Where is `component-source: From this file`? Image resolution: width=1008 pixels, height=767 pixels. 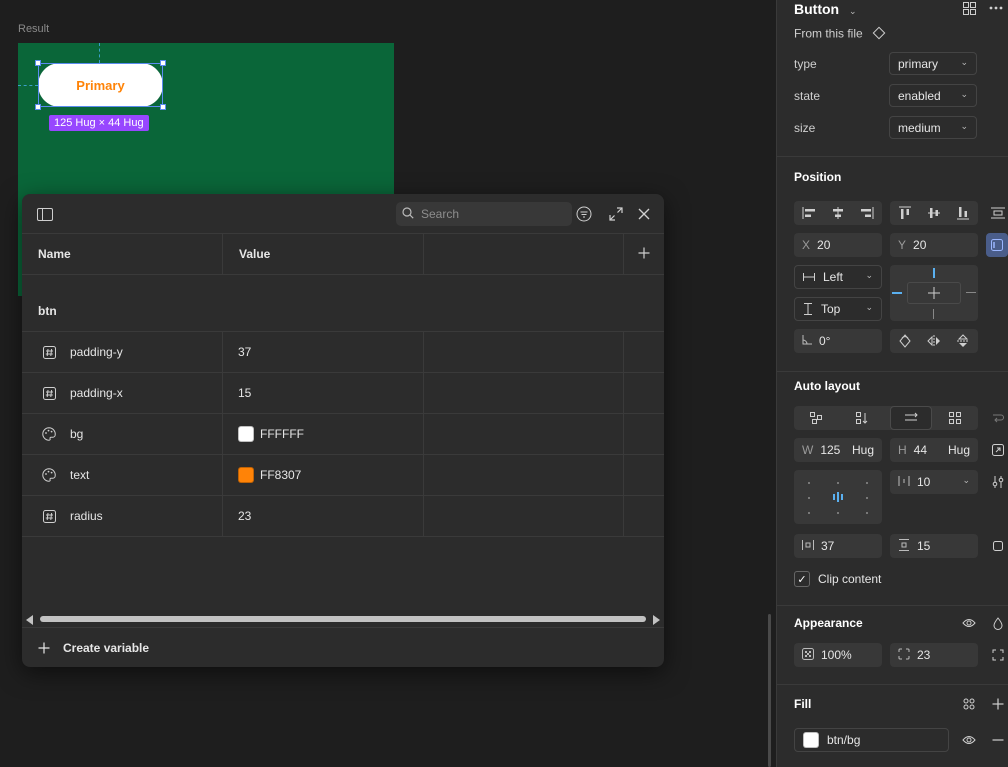
component-source: From this file is located at coordinates (840, 34).